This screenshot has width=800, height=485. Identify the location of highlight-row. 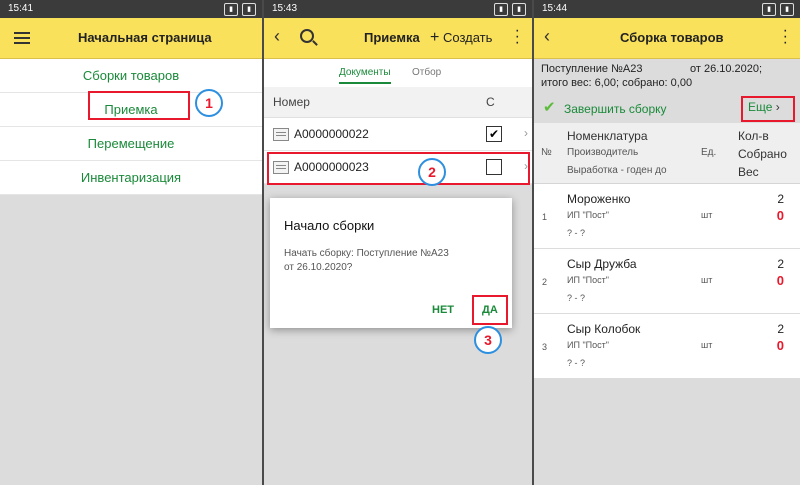
(398, 168).